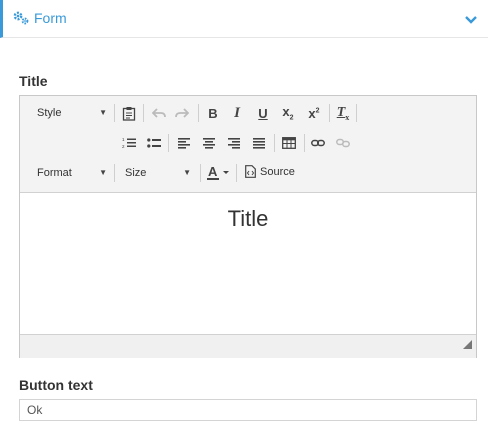 The height and width of the screenshot is (430, 488). I want to click on table-icon, so click(289, 143).